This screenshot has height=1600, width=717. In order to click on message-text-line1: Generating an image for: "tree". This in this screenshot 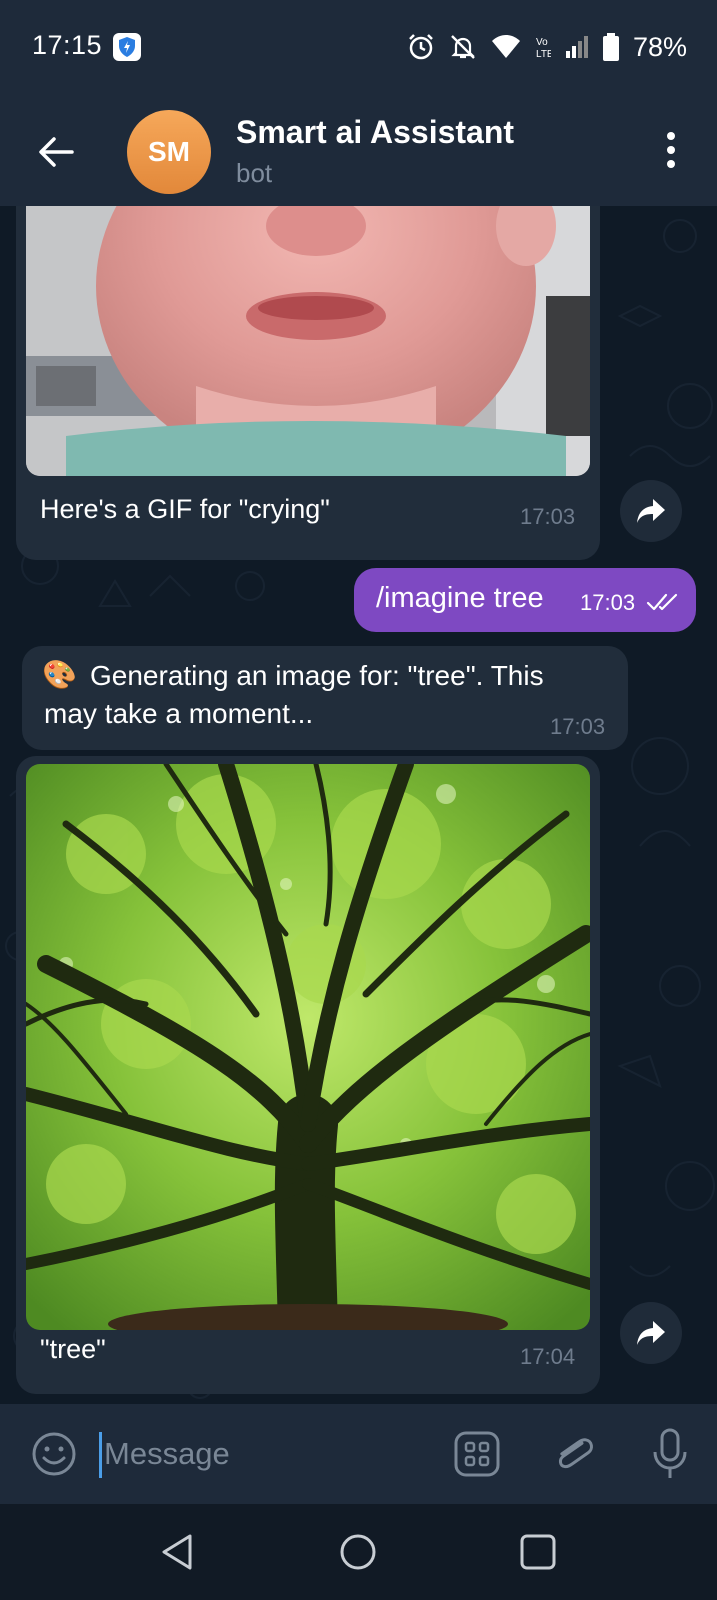, I will do `click(317, 675)`.